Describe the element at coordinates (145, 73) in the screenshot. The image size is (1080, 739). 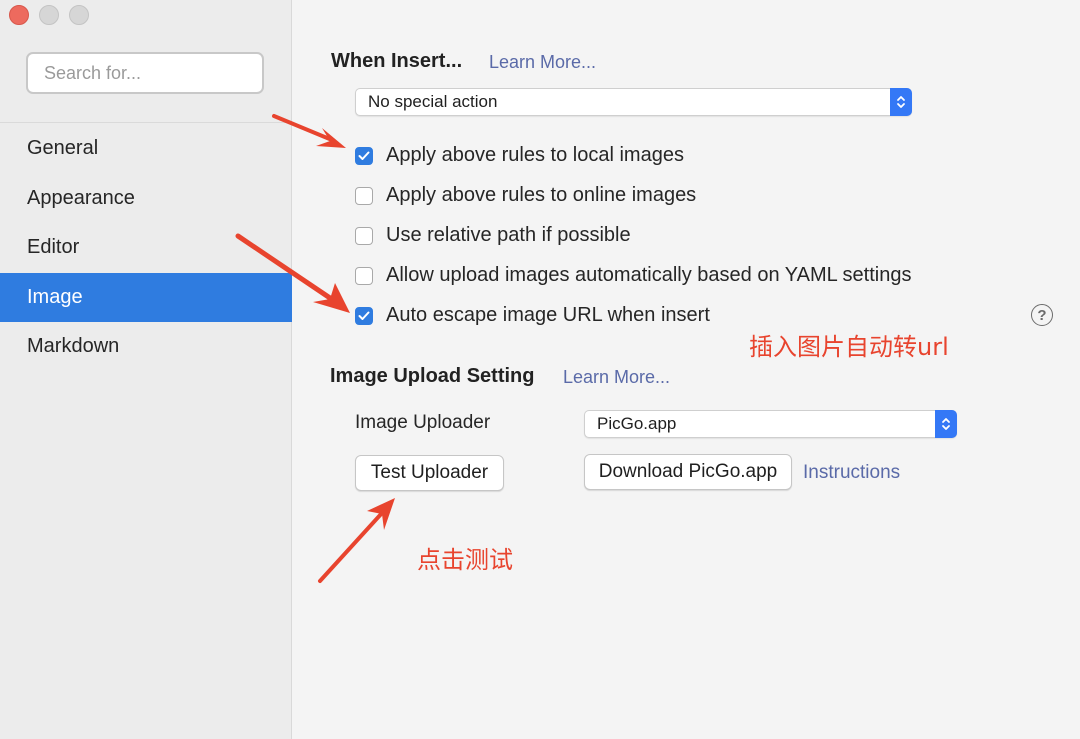
I see `search-input` at that location.